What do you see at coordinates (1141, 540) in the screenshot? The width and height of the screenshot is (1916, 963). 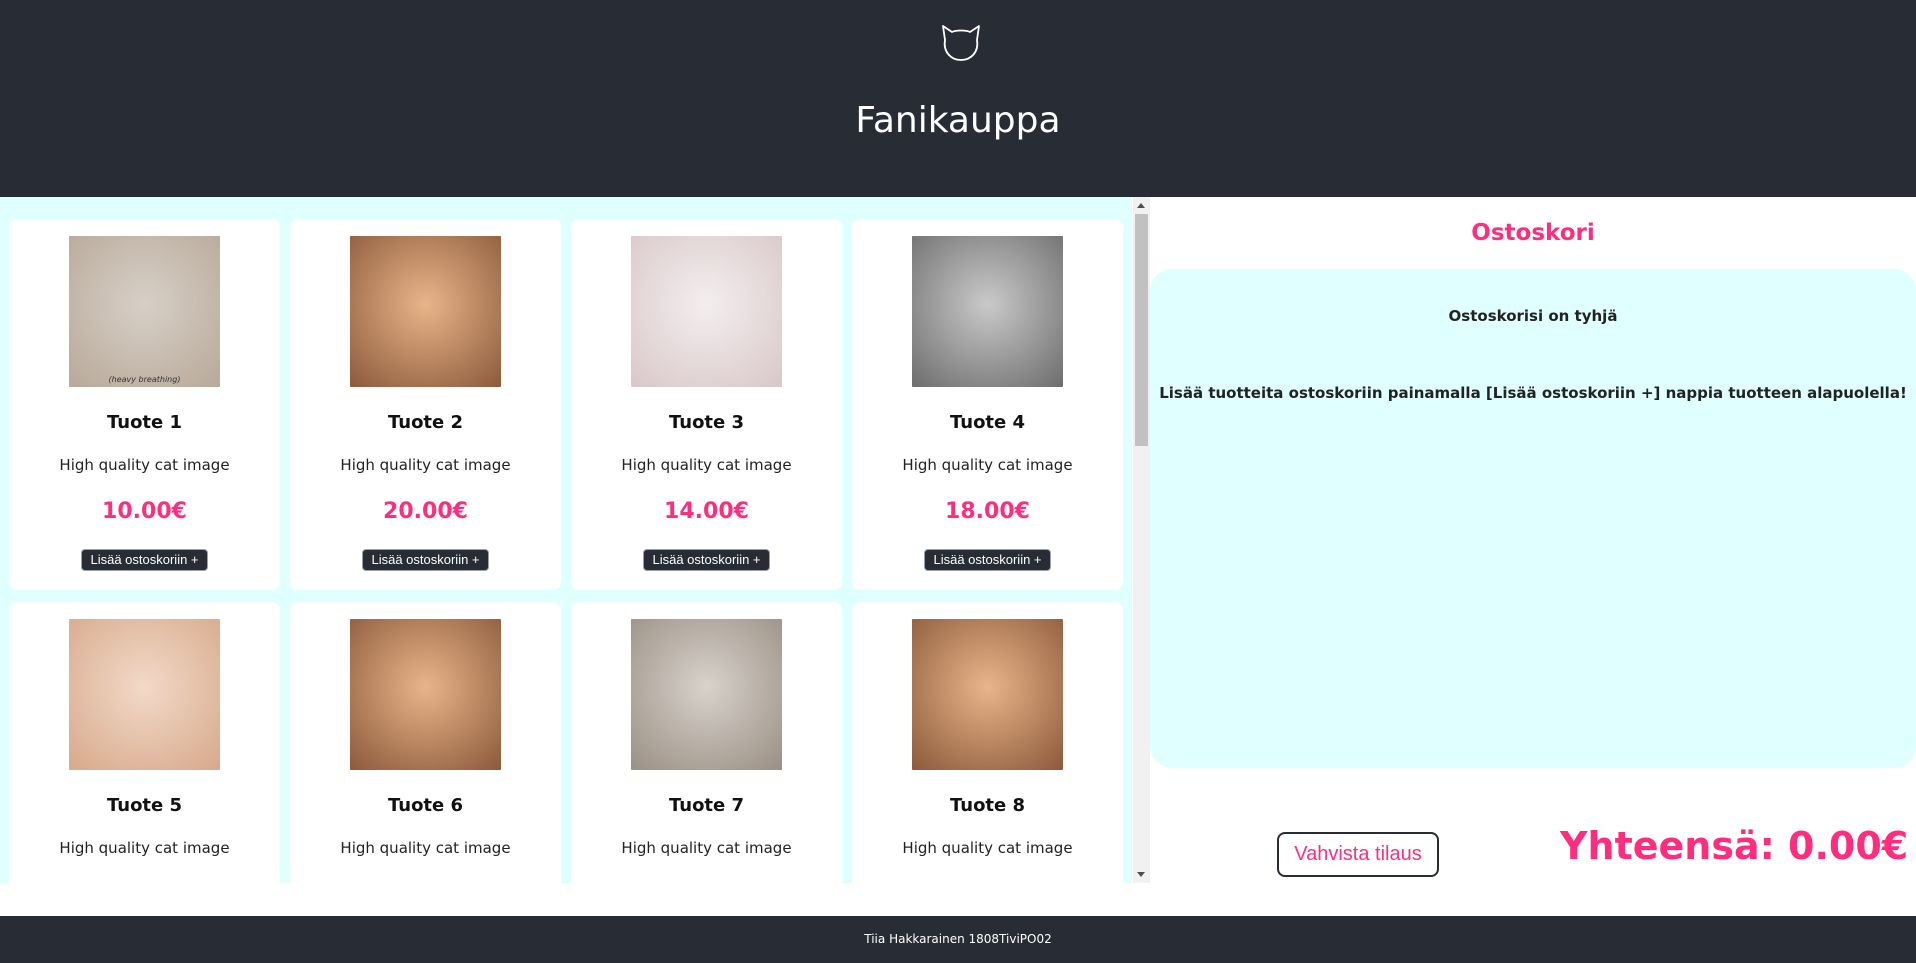 I see `product-list-scrollbar` at bounding box center [1141, 540].